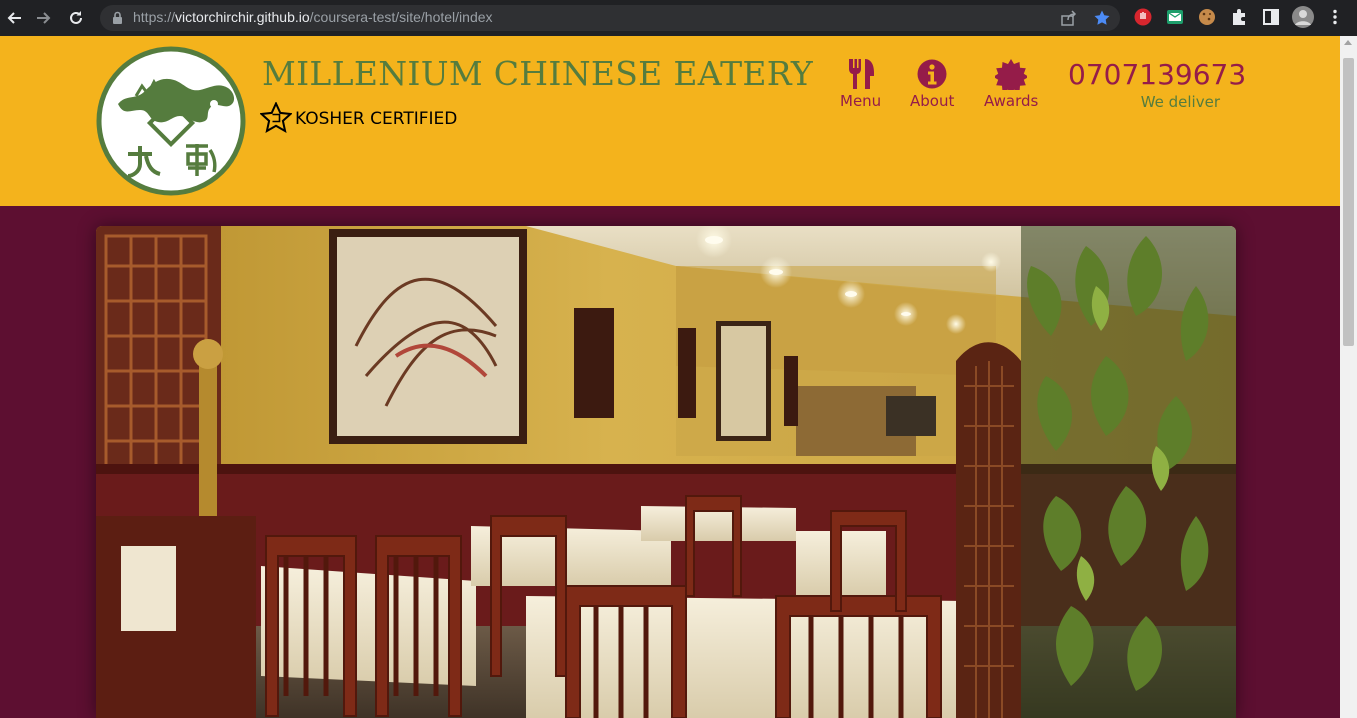 The width and height of the screenshot is (1357, 718). Describe the element at coordinates (171, 121) in the screenshot. I see `restaurant-logo` at that location.